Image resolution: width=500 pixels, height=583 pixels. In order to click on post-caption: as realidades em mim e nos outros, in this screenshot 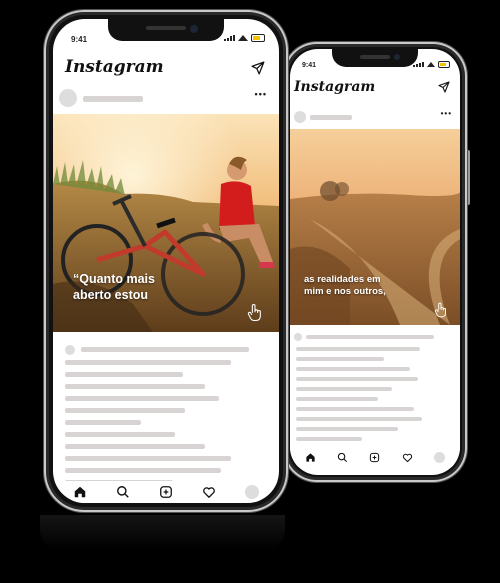, I will do `click(345, 286)`.